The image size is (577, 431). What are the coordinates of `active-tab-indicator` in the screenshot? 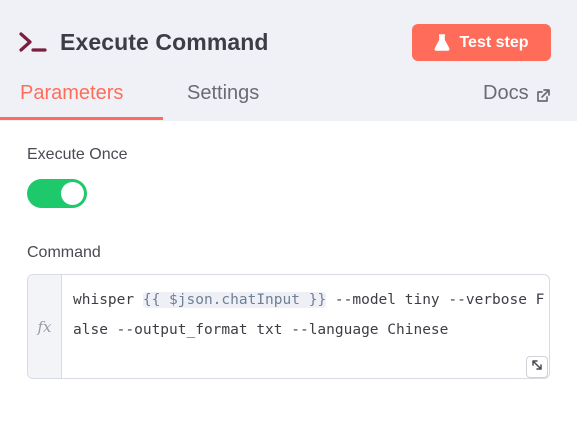 It's located at (81, 118).